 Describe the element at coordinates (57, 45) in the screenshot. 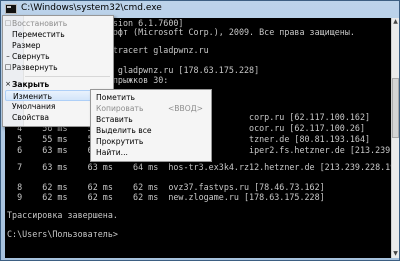

I see `menu-item-size: Размер` at that location.